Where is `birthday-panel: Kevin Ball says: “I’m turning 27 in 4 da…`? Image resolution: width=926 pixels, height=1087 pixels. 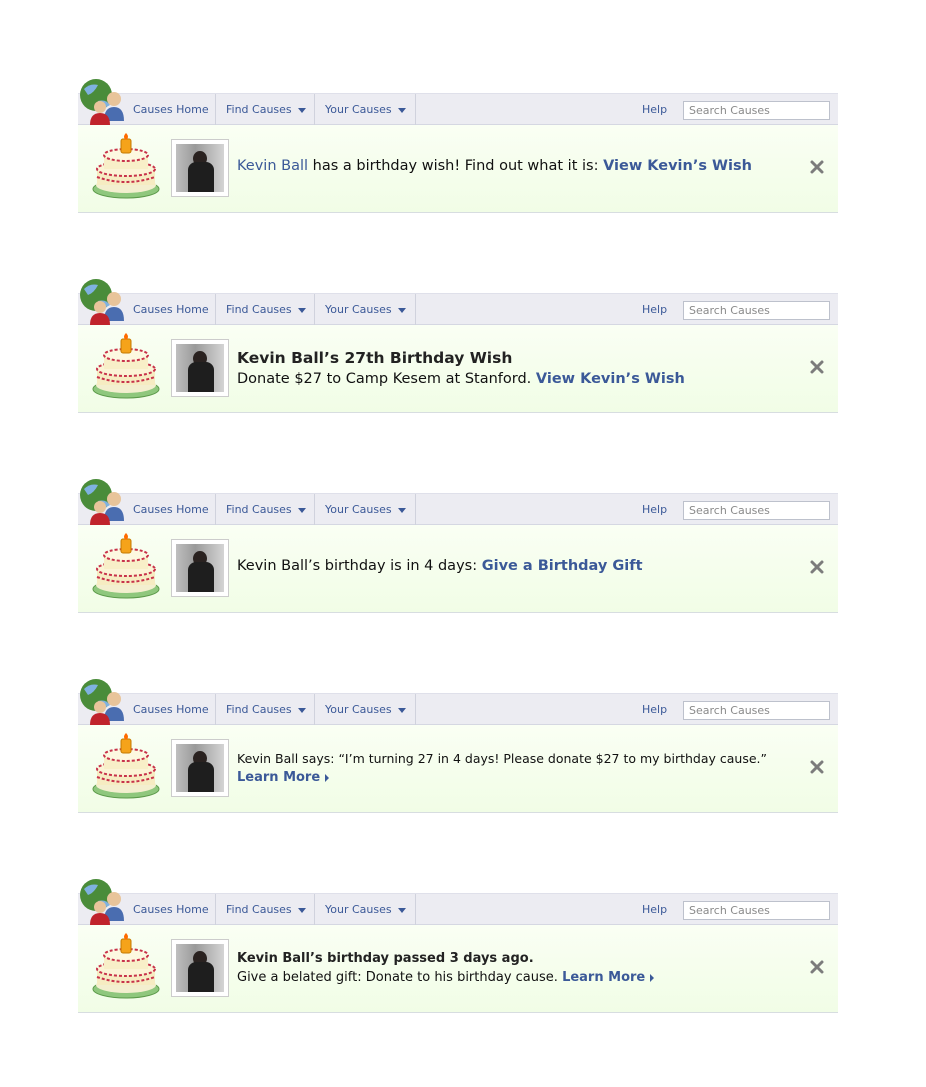
birthday-panel: Kevin Ball says: “I’m turning 27 in 4 da… is located at coordinates (458, 769).